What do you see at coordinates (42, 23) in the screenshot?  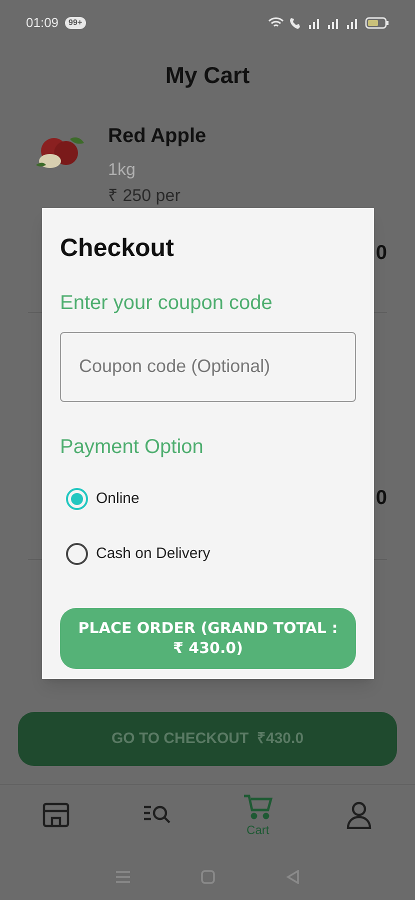 I see `status-time: 01:09` at bounding box center [42, 23].